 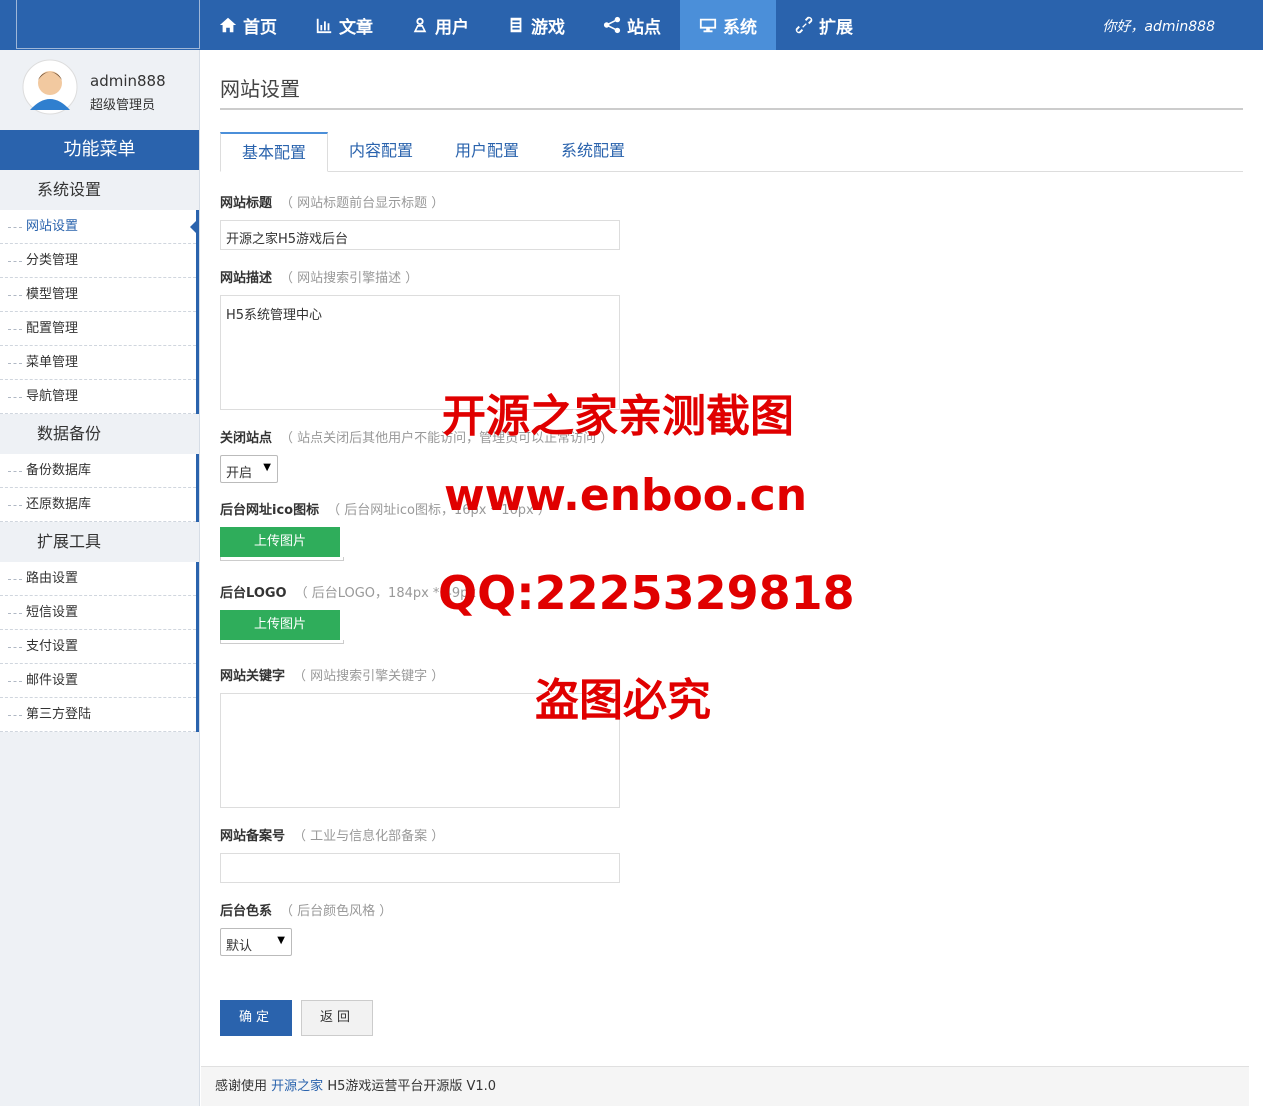 I want to click on close-site-value: 开启, so click(x=239, y=473).